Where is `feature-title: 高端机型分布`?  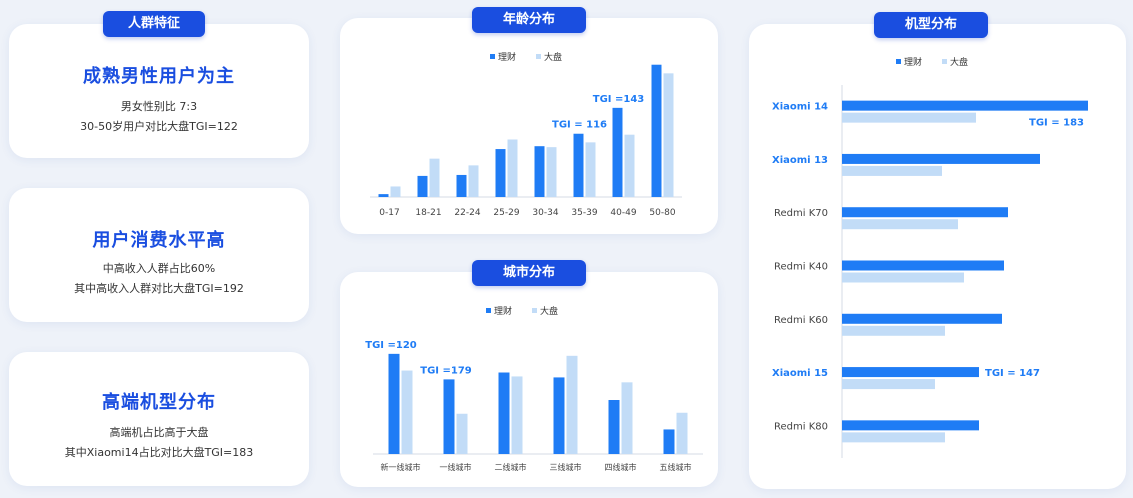 feature-title: 高端机型分布 is located at coordinates (159, 402).